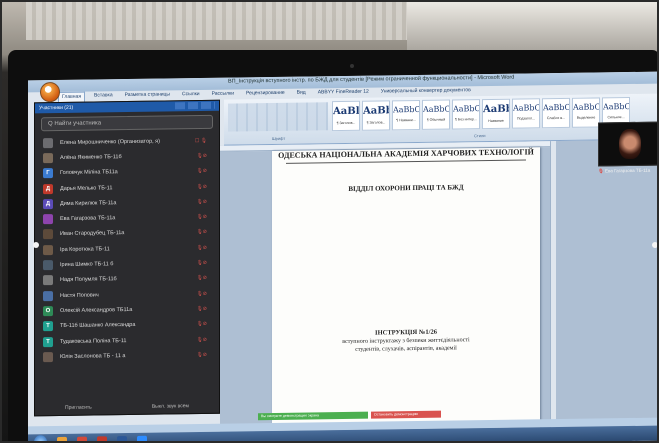  I want to click on start-button, so click(40, 438).